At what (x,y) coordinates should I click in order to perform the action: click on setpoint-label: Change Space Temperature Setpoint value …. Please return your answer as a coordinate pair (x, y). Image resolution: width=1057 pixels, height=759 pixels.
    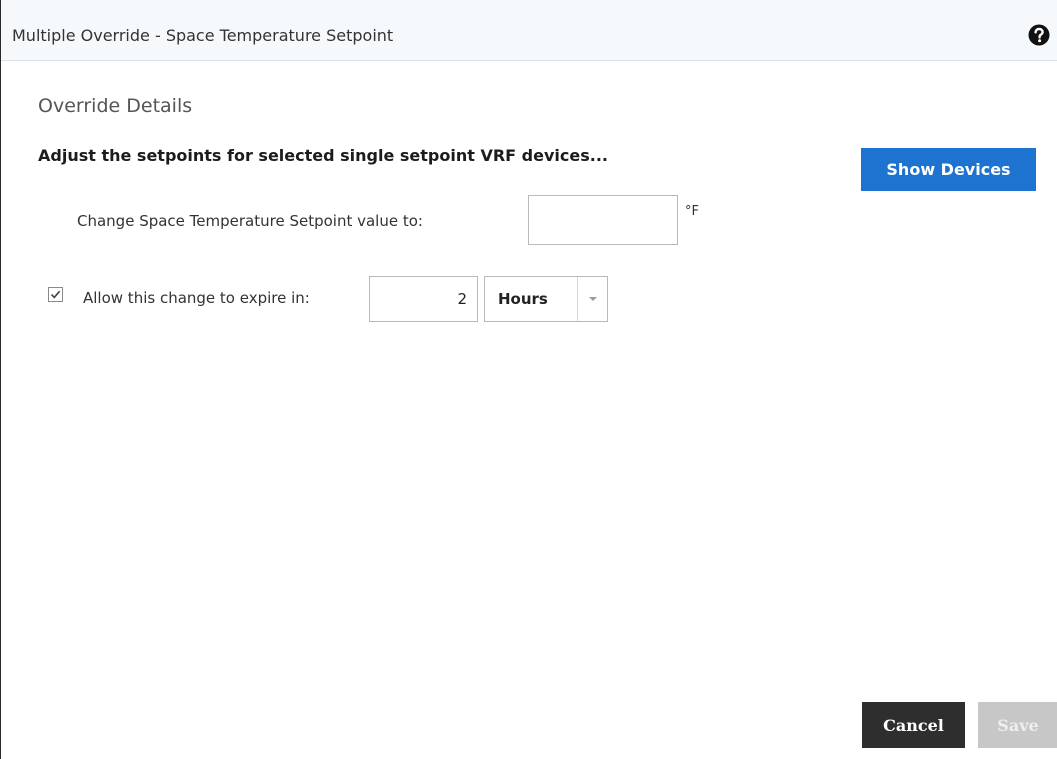
    Looking at the image, I should click on (250, 221).